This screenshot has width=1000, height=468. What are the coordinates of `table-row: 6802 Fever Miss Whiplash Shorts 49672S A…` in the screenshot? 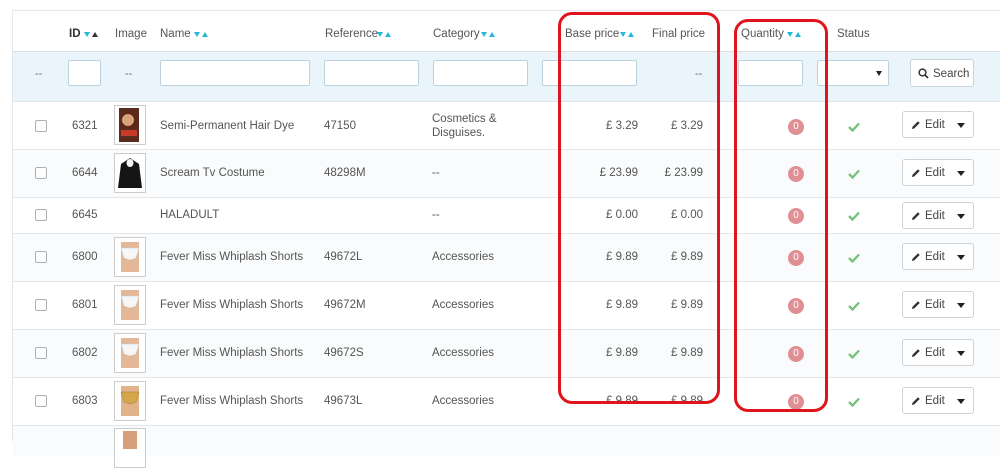 It's located at (506, 354).